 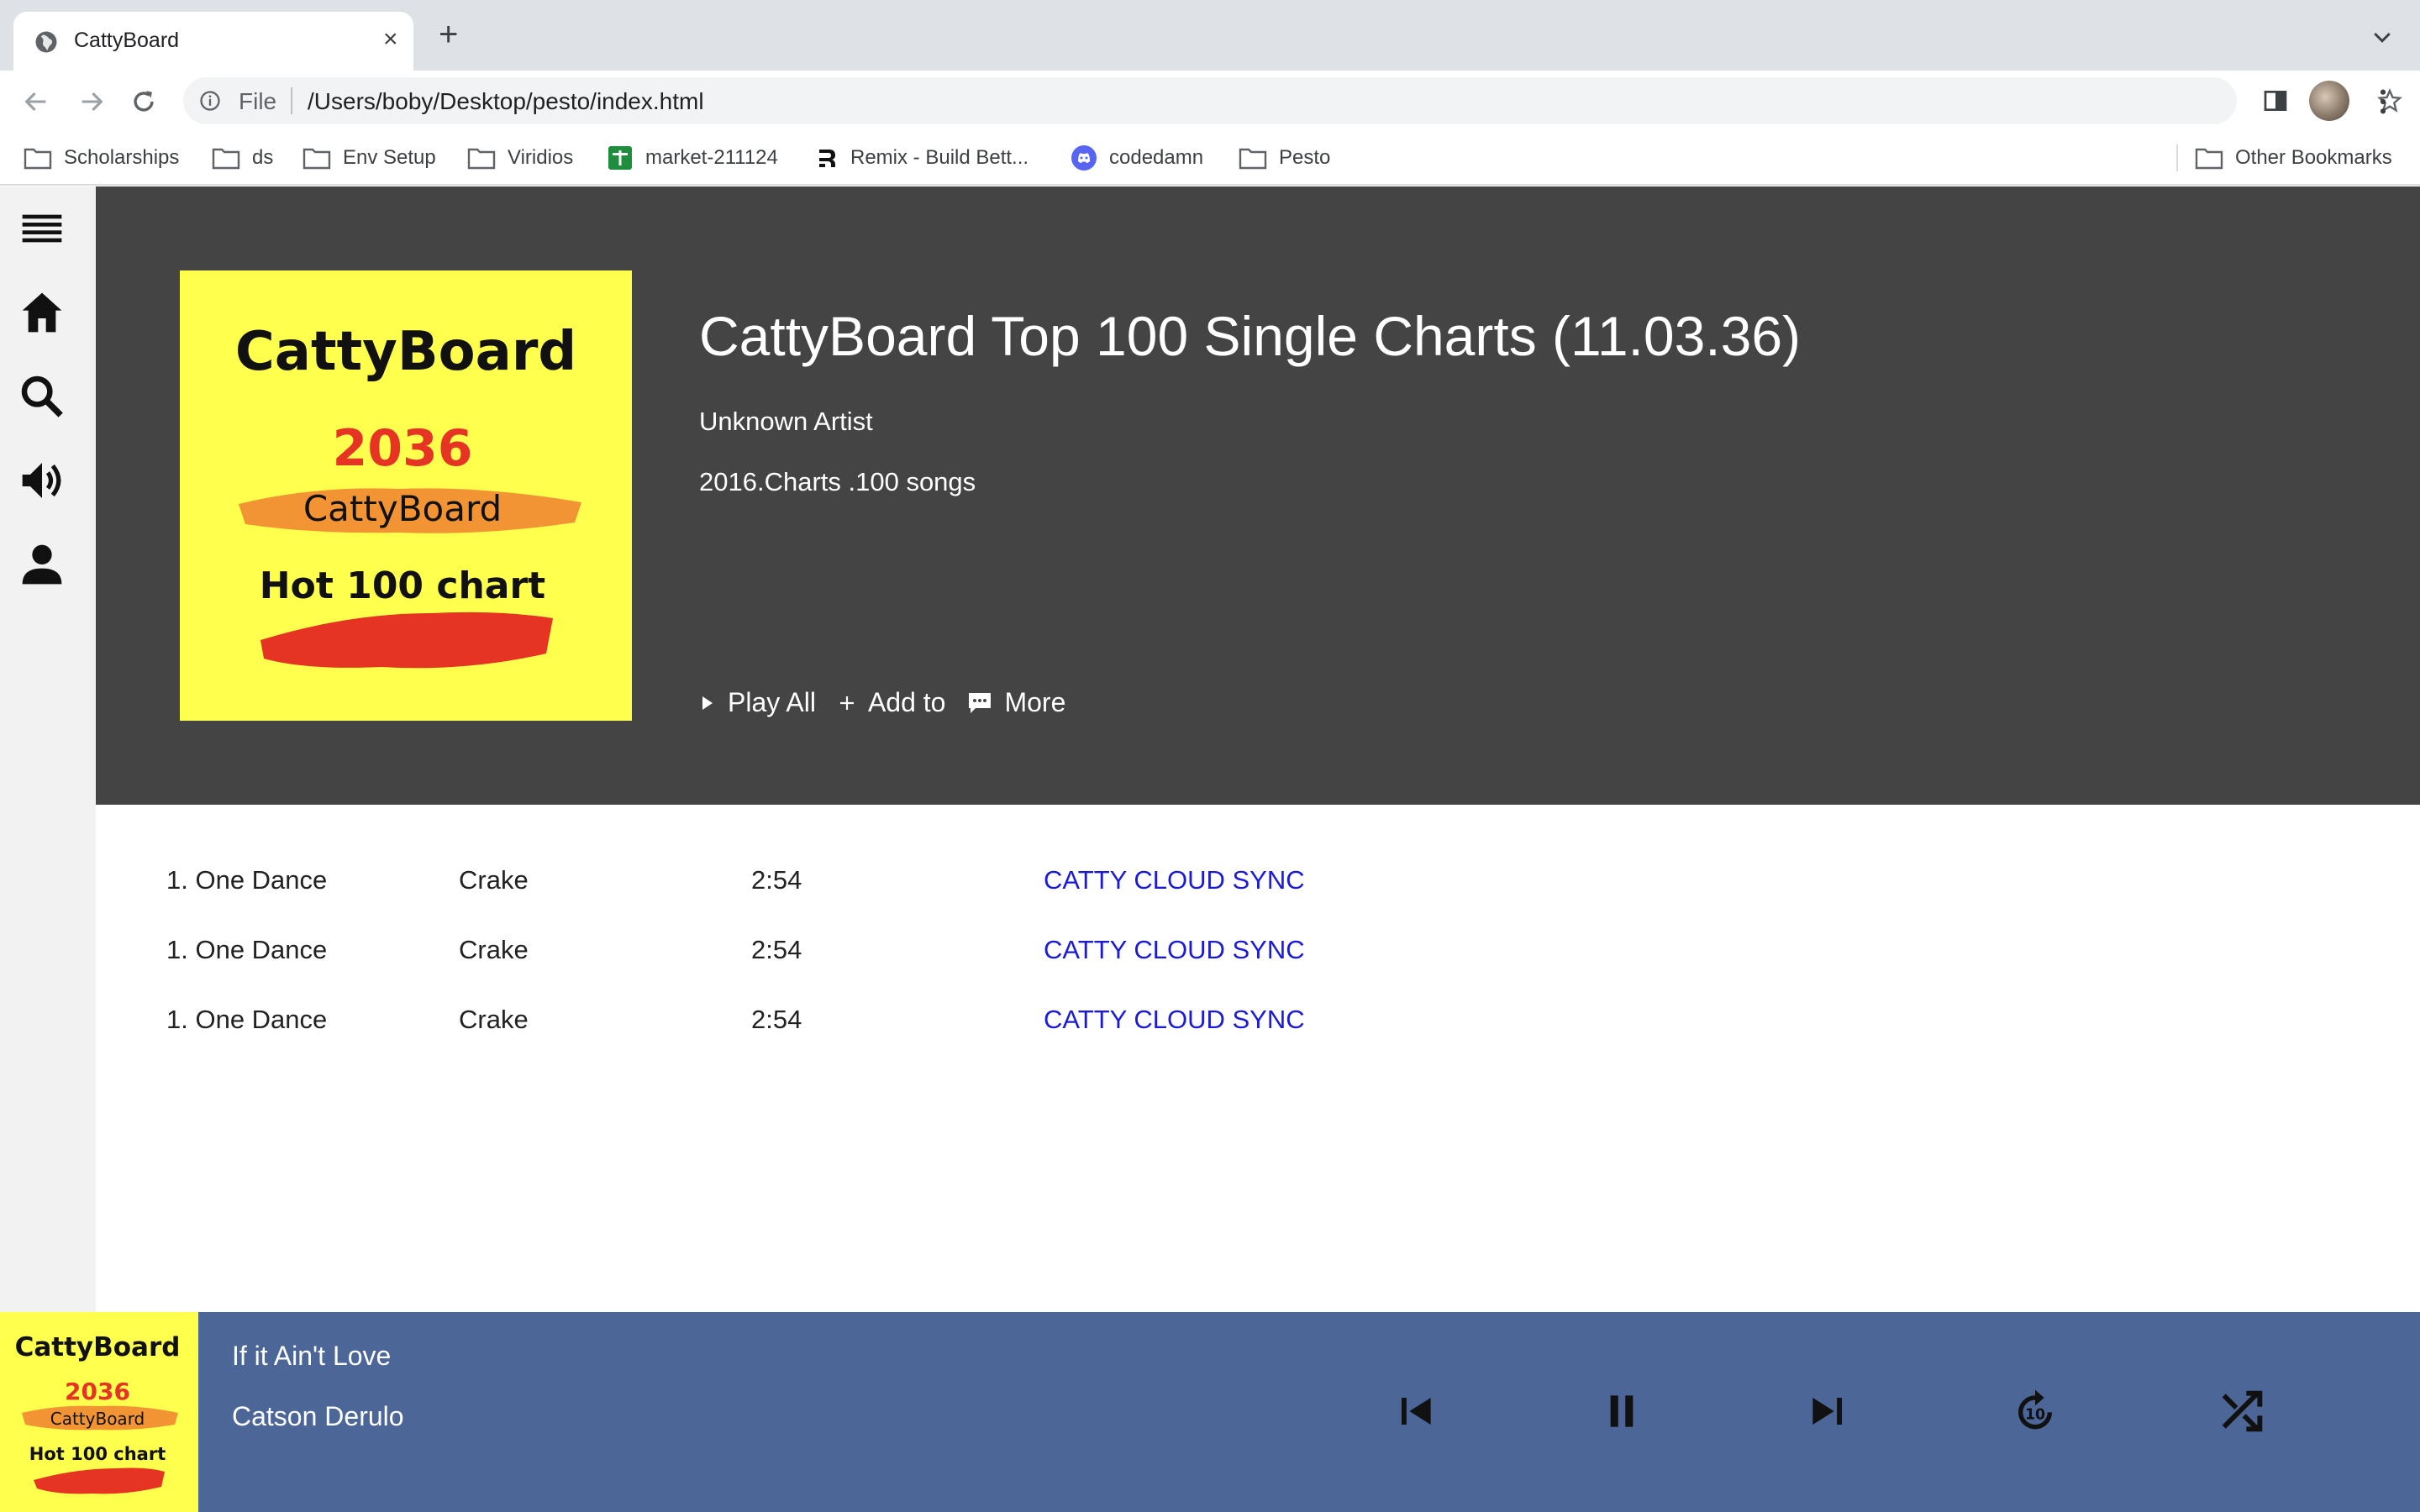 What do you see at coordinates (1828, 1411) in the screenshot?
I see `skip-next-icon` at bounding box center [1828, 1411].